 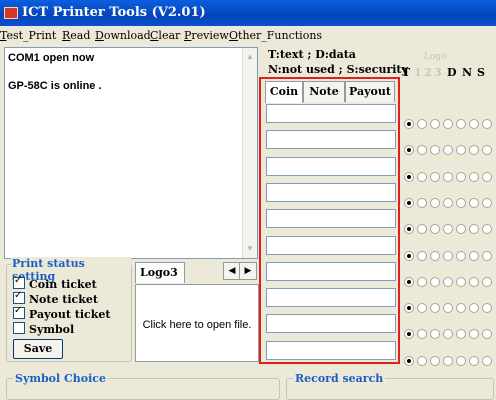 I want to click on note-ticket-checkbox: Note ticket, so click(x=55, y=298).